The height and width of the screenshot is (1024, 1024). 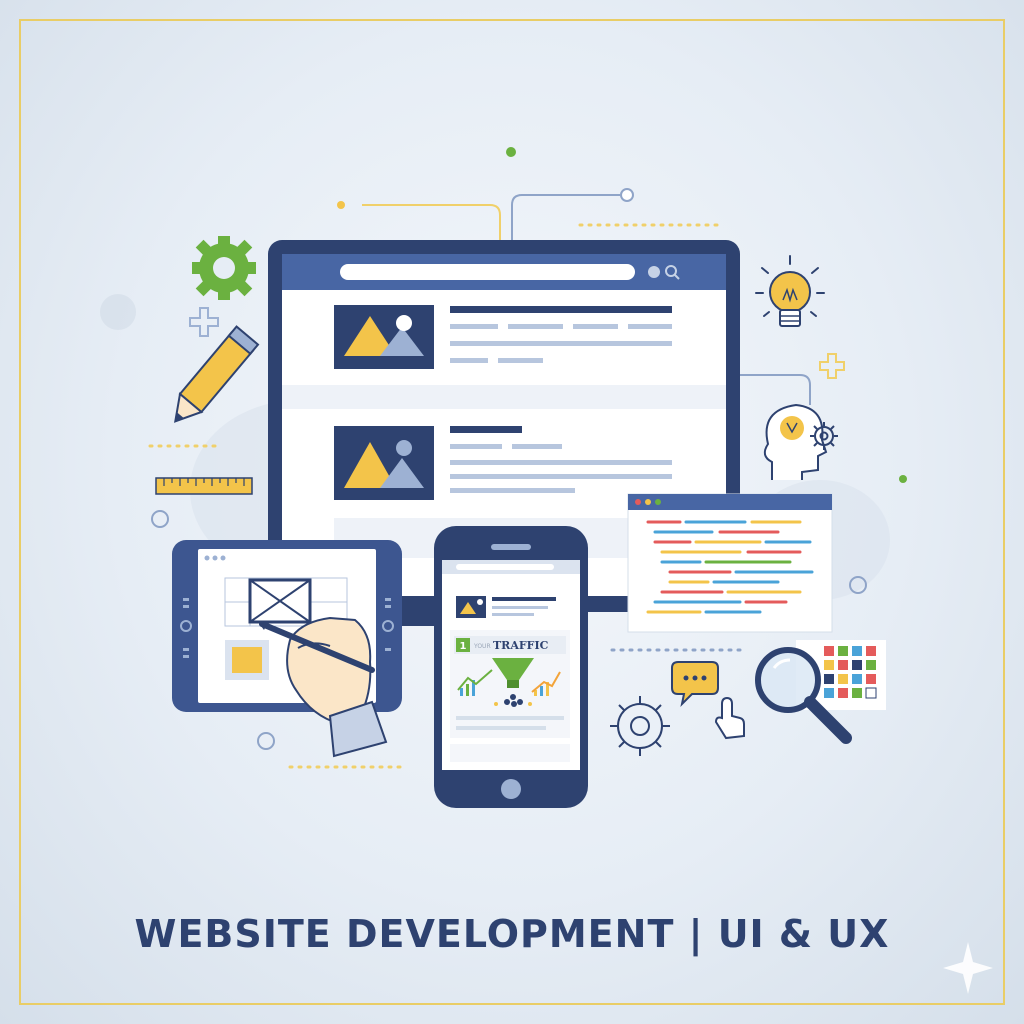 What do you see at coordinates (640, 726) in the screenshot?
I see `outline-gear-icon` at bounding box center [640, 726].